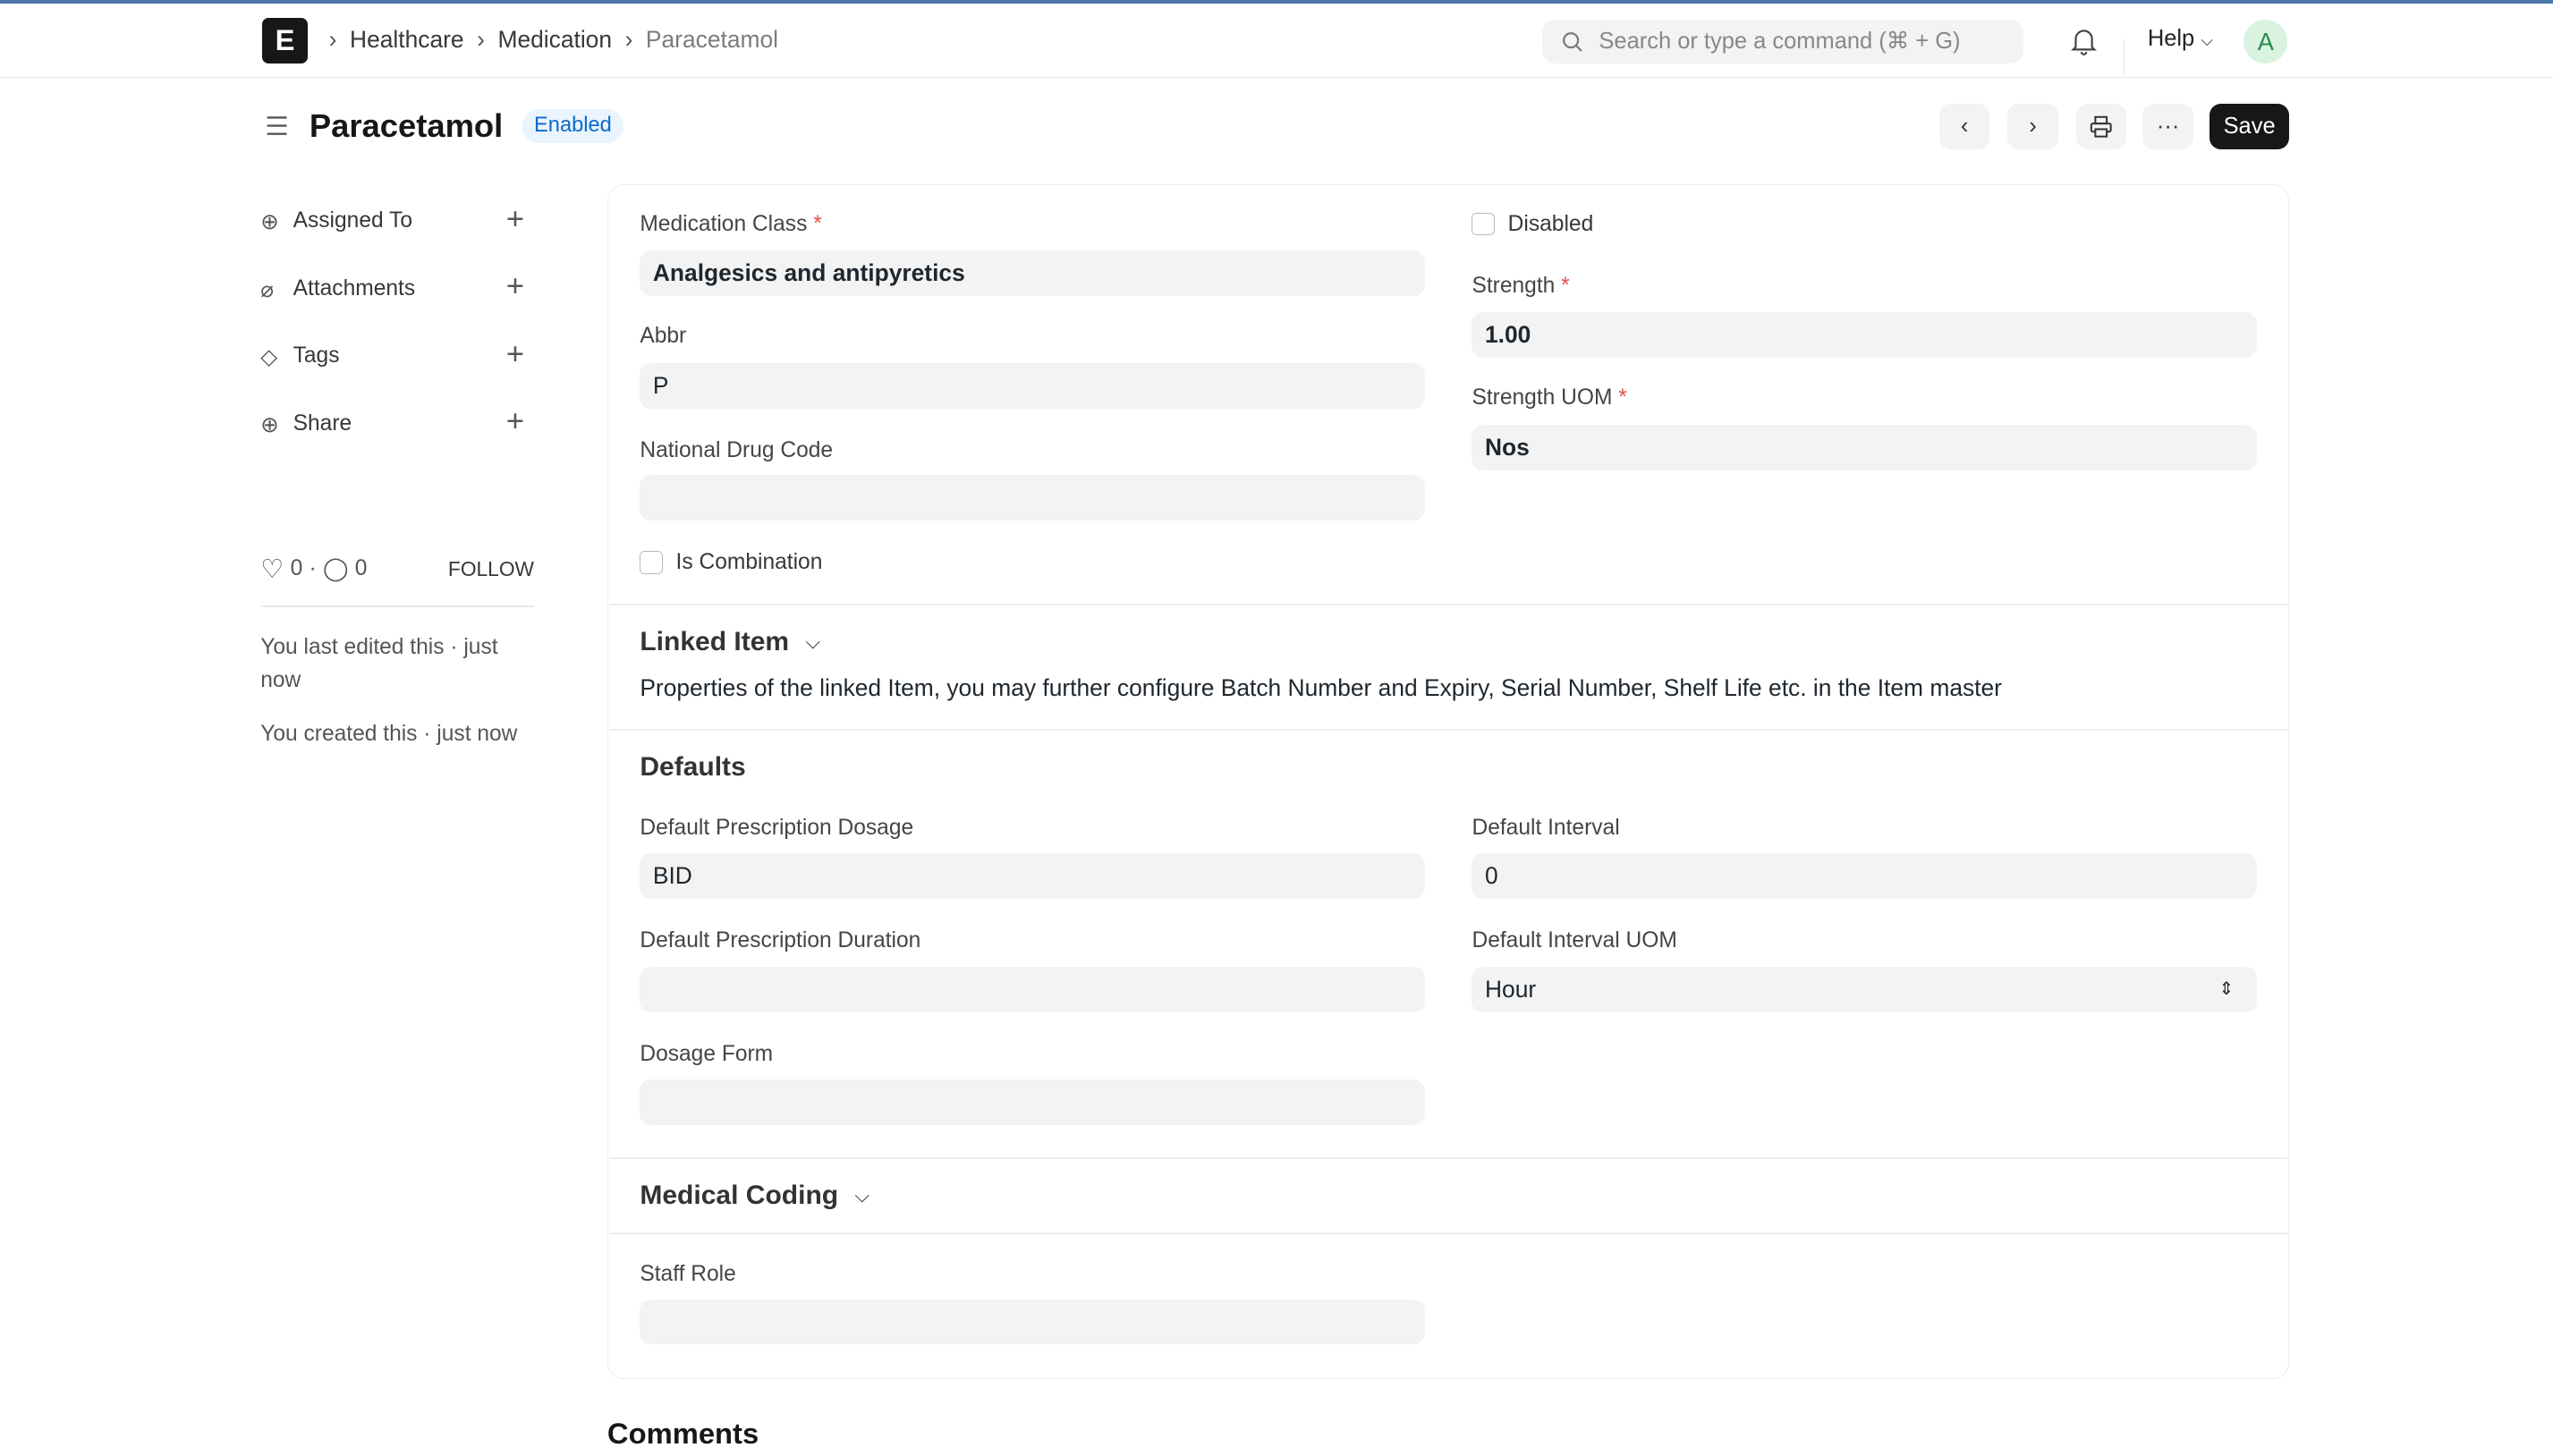 This screenshot has width=2553, height=1456. I want to click on save-button: Save, so click(2249, 127).